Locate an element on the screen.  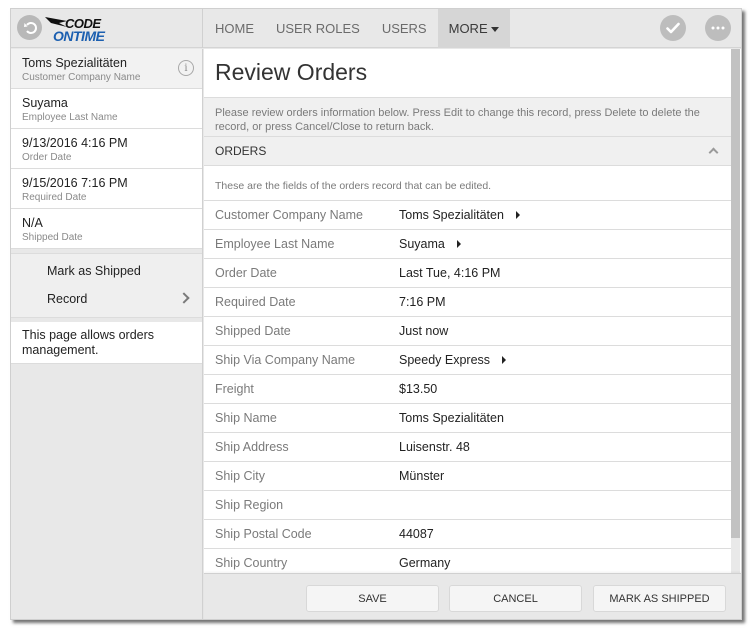
code-ontime-logo: CODE ONTIME is located at coordinates (77, 28).